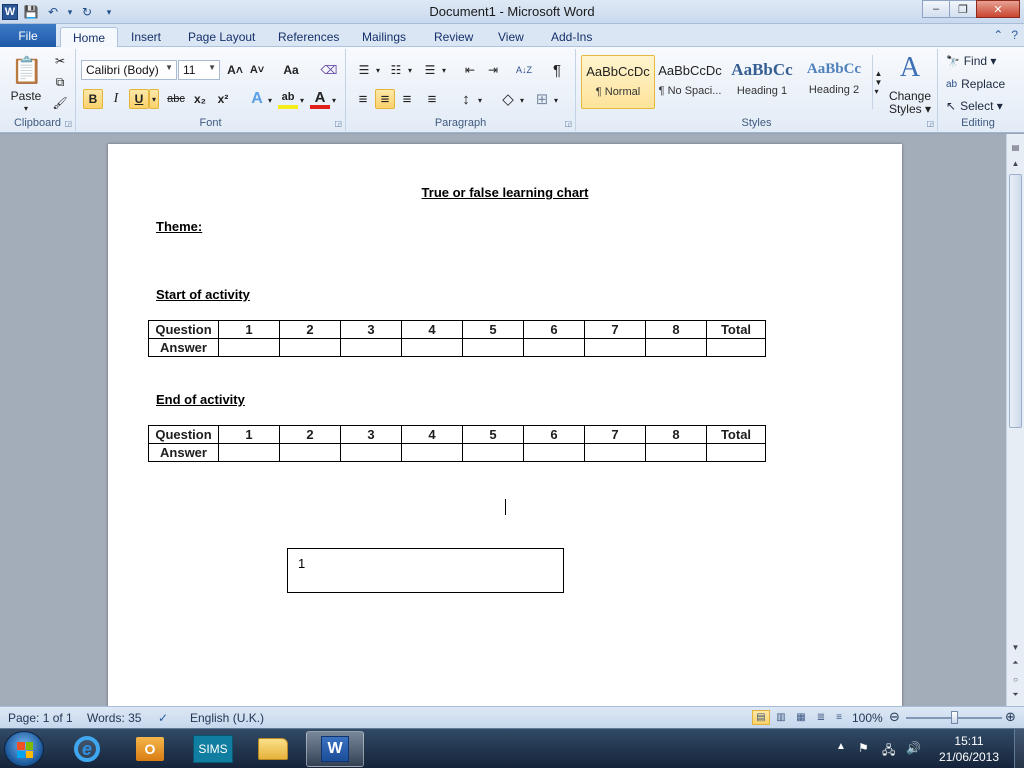 This screenshot has width=1024, height=768. What do you see at coordinates (910, 67) in the screenshot?
I see `change-styles-icon: A` at bounding box center [910, 67].